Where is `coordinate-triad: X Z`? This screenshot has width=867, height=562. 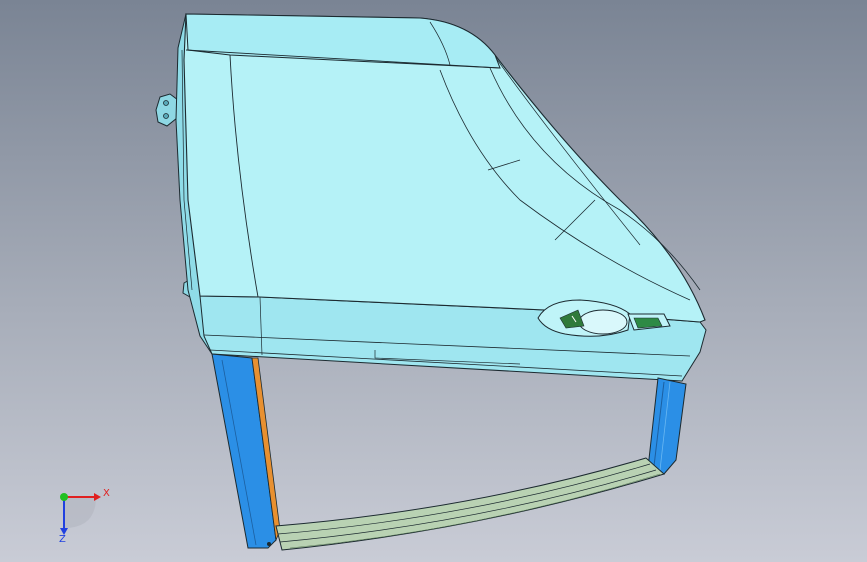 coordinate-triad: X Z is located at coordinates (84, 516).